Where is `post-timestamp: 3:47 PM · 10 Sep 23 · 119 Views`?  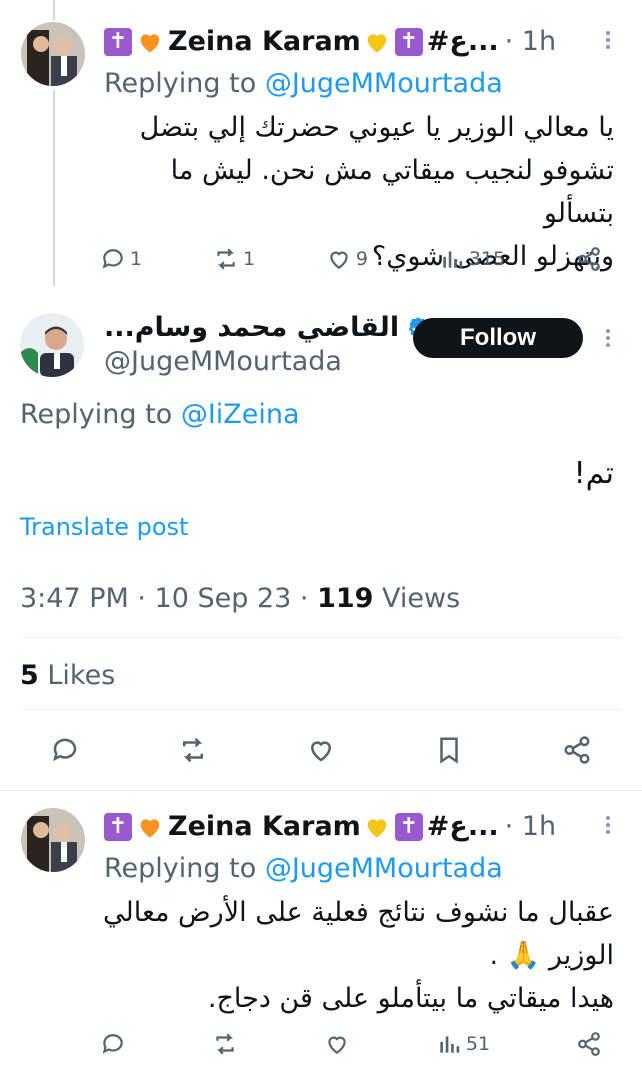
post-timestamp: 3:47 PM · 10 Sep 23 · 119 Views is located at coordinates (240, 598).